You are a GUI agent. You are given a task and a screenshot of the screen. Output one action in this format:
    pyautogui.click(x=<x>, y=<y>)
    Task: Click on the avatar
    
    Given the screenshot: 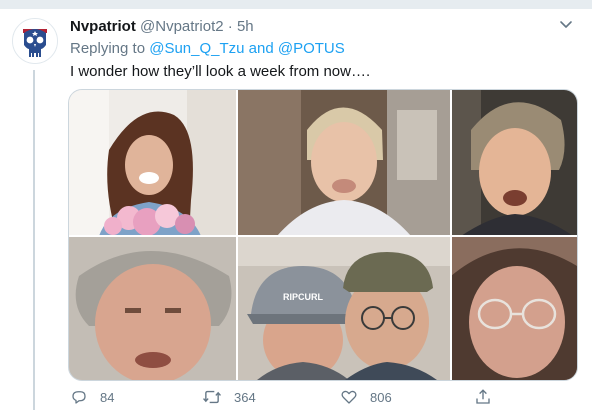 What is the action you would take?
    pyautogui.click(x=35, y=41)
    